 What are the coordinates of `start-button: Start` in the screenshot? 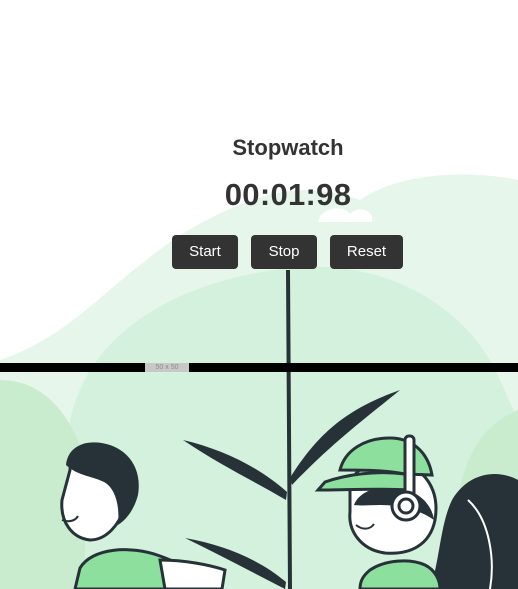 It's located at (205, 252).